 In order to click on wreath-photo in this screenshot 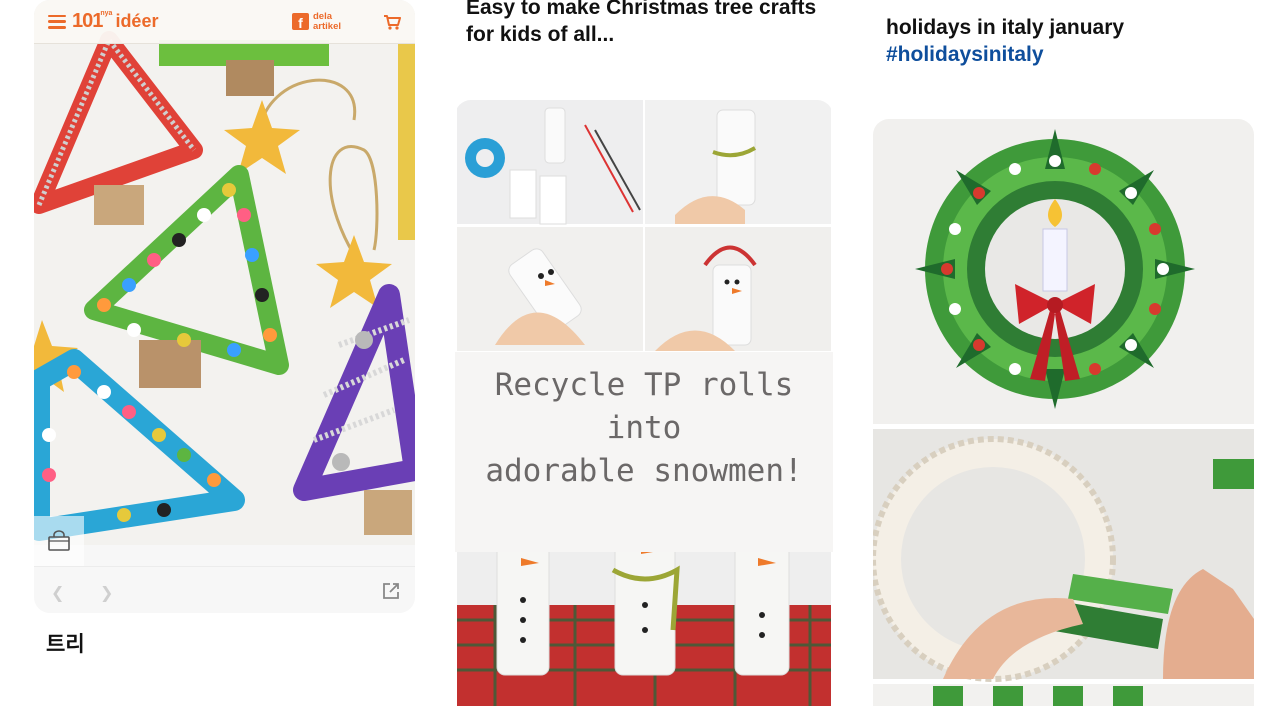, I will do `click(1063, 271)`.